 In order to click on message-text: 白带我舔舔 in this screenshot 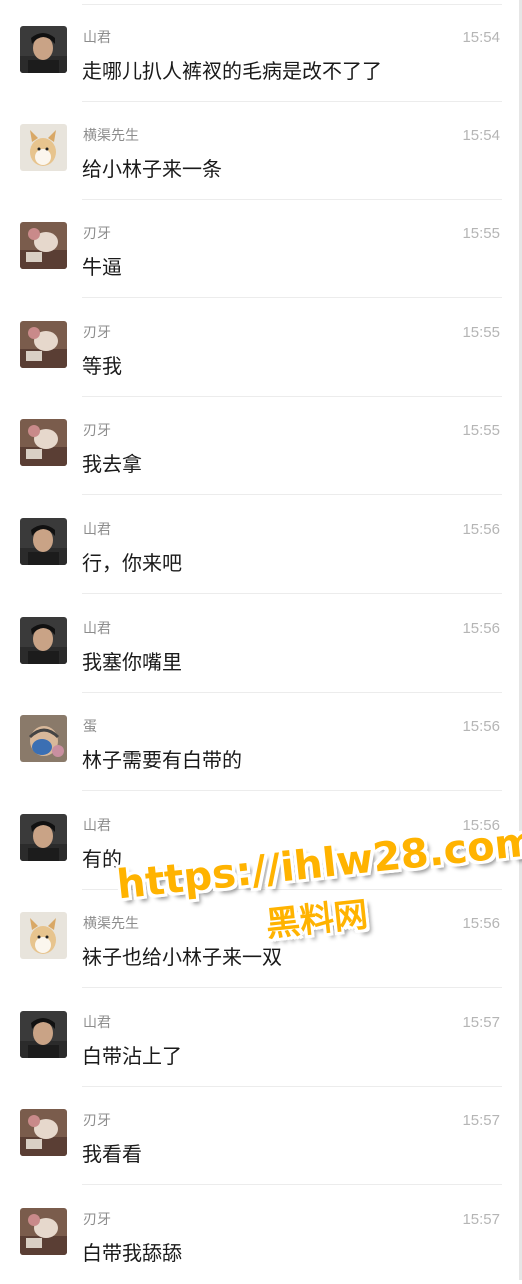, I will do `click(132, 1253)`.